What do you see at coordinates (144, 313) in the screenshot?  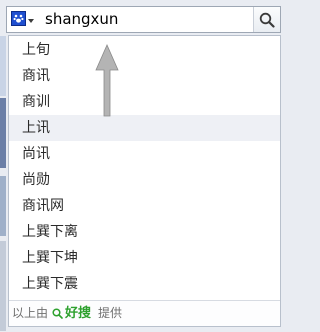 I see `suggestion-footer: 以上由 好搜 提供` at bounding box center [144, 313].